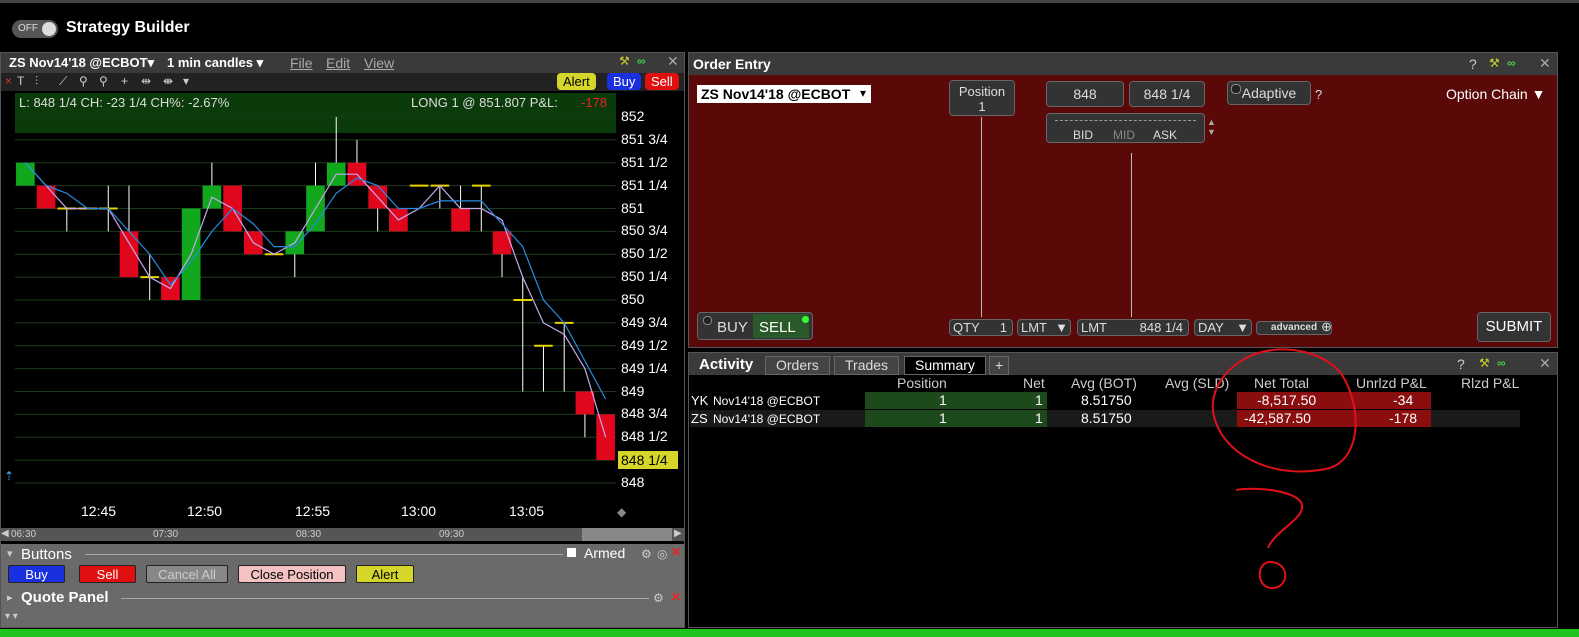  I want to click on annotation-dot, so click(1272, 575).